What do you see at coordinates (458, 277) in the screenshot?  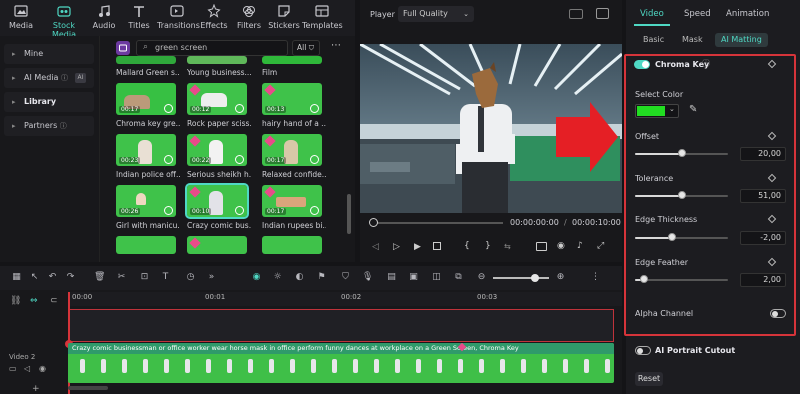 I see `pip-icon: ⧉` at bounding box center [458, 277].